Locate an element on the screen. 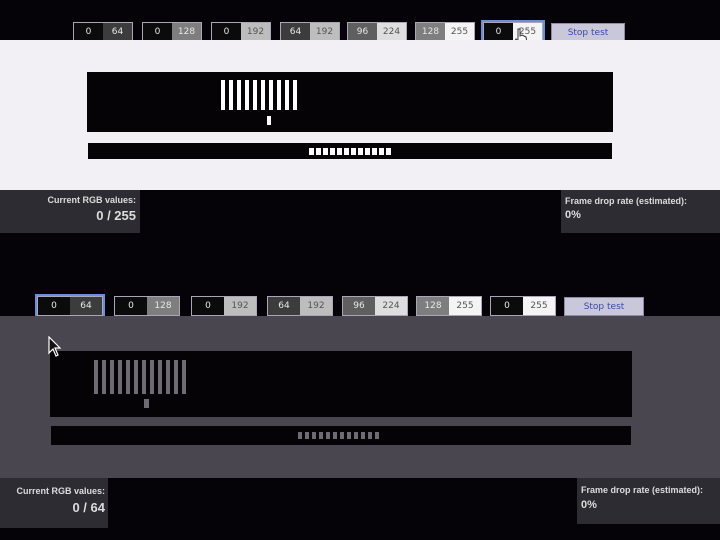  current-rgb-value: 0 / 255 is located at coordinates (116, 215).